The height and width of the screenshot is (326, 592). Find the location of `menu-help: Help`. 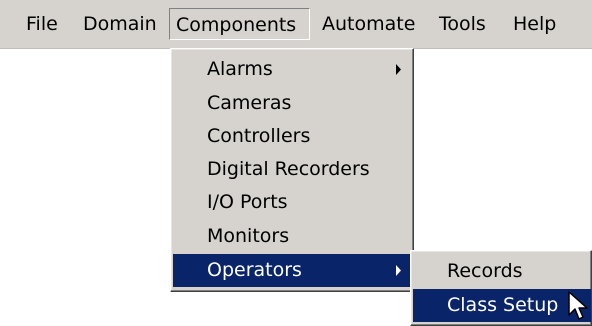

menu-help: Help is located at coordinates (534, 24).